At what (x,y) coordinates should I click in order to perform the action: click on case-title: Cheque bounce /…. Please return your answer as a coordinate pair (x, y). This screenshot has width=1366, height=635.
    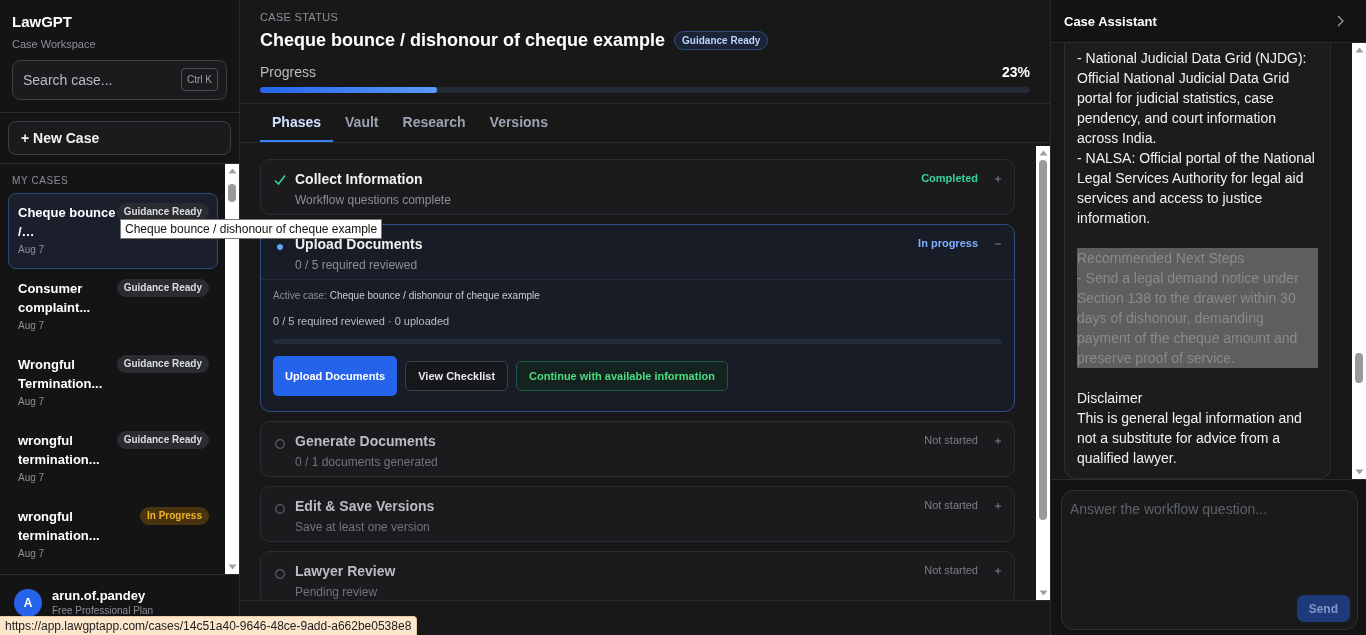
    Looking at the image, I should click on (67, 222).